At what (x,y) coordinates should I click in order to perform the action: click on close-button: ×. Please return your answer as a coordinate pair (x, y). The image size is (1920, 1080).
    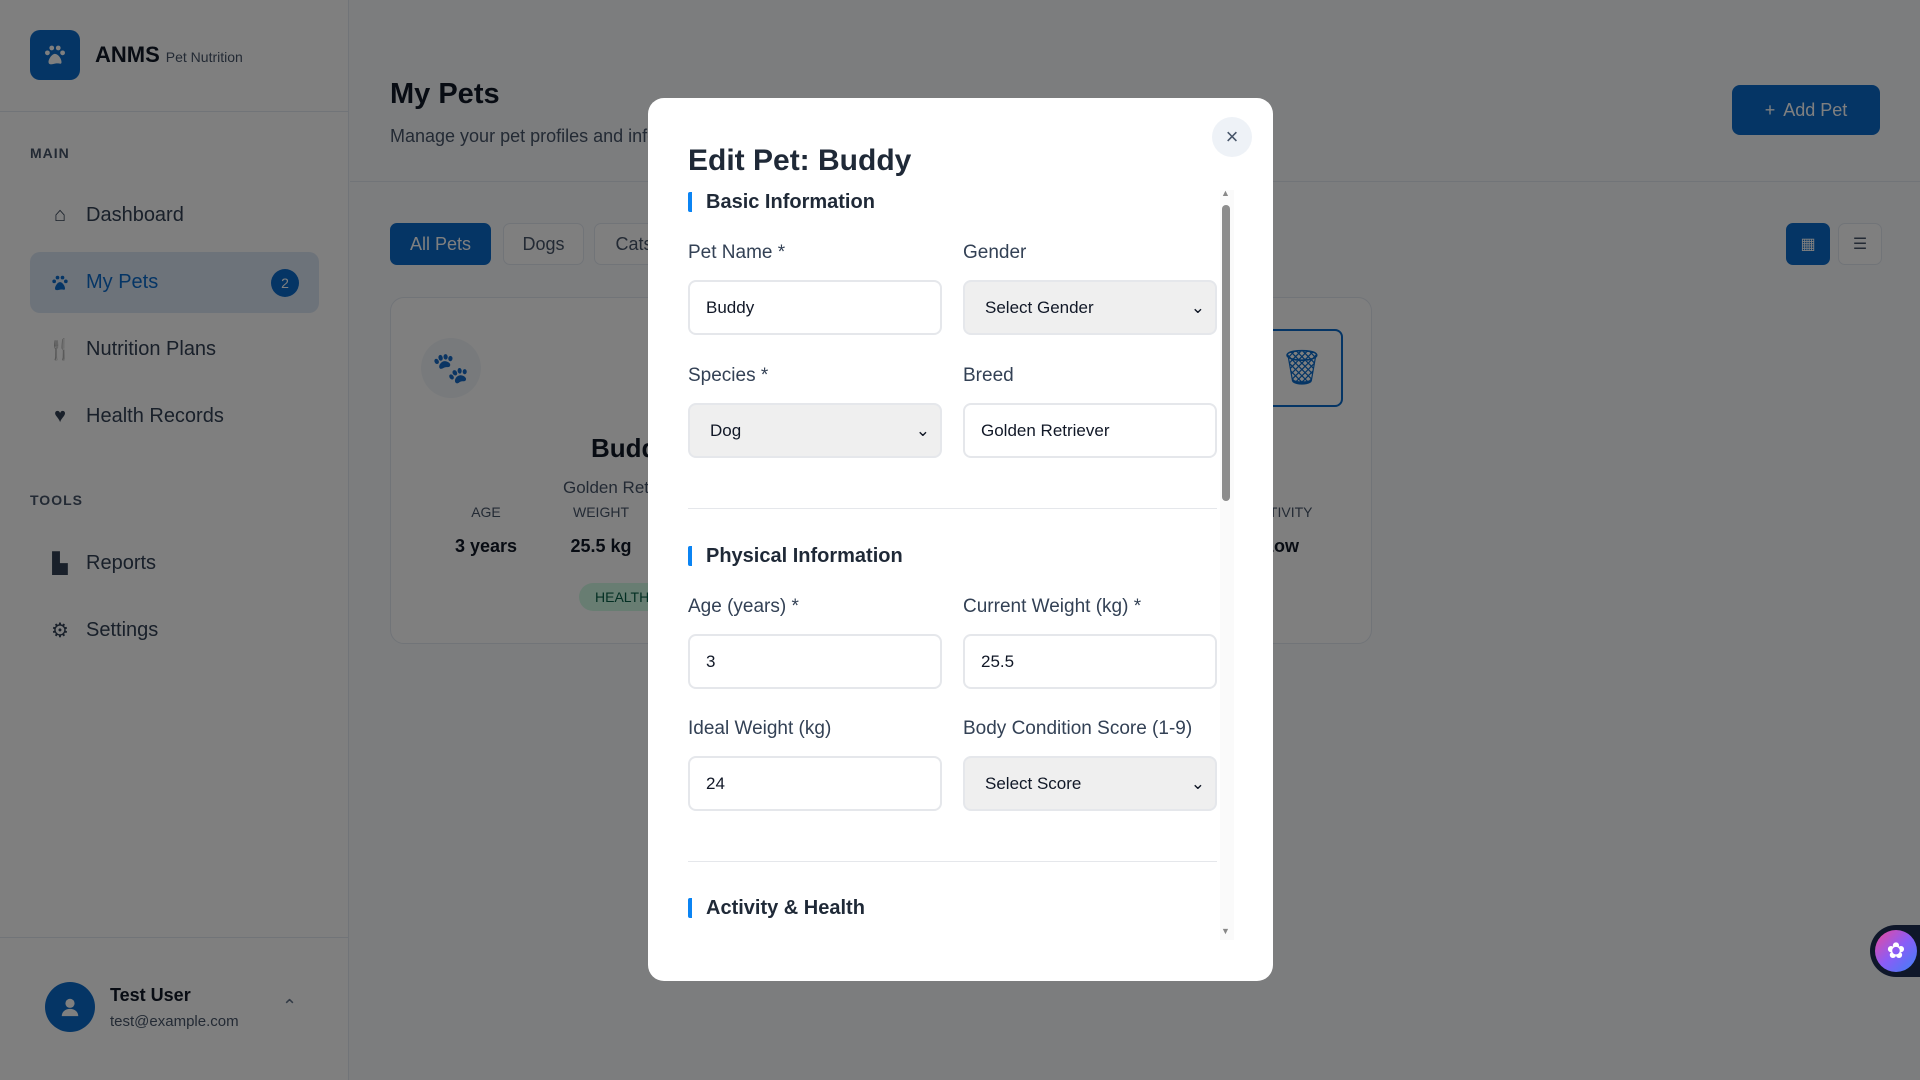
    Looking at the image, I should click on (1232, 137).